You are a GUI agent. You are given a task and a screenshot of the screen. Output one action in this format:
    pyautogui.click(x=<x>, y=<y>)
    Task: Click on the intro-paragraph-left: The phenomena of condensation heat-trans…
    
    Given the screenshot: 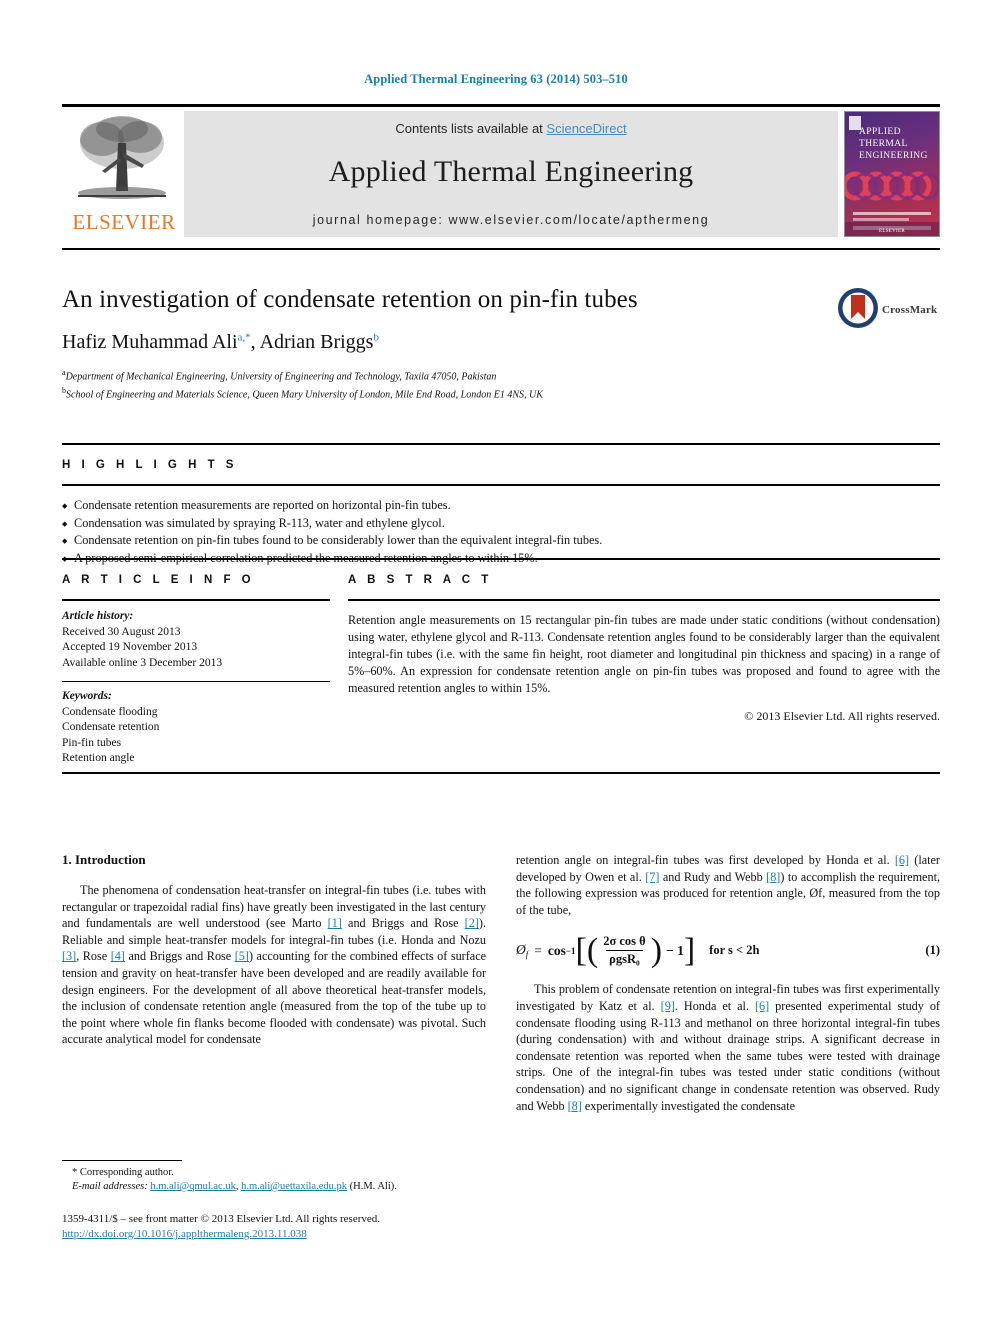 What is the action you would take?
    pyautogui.click(x=274, y=965)
    